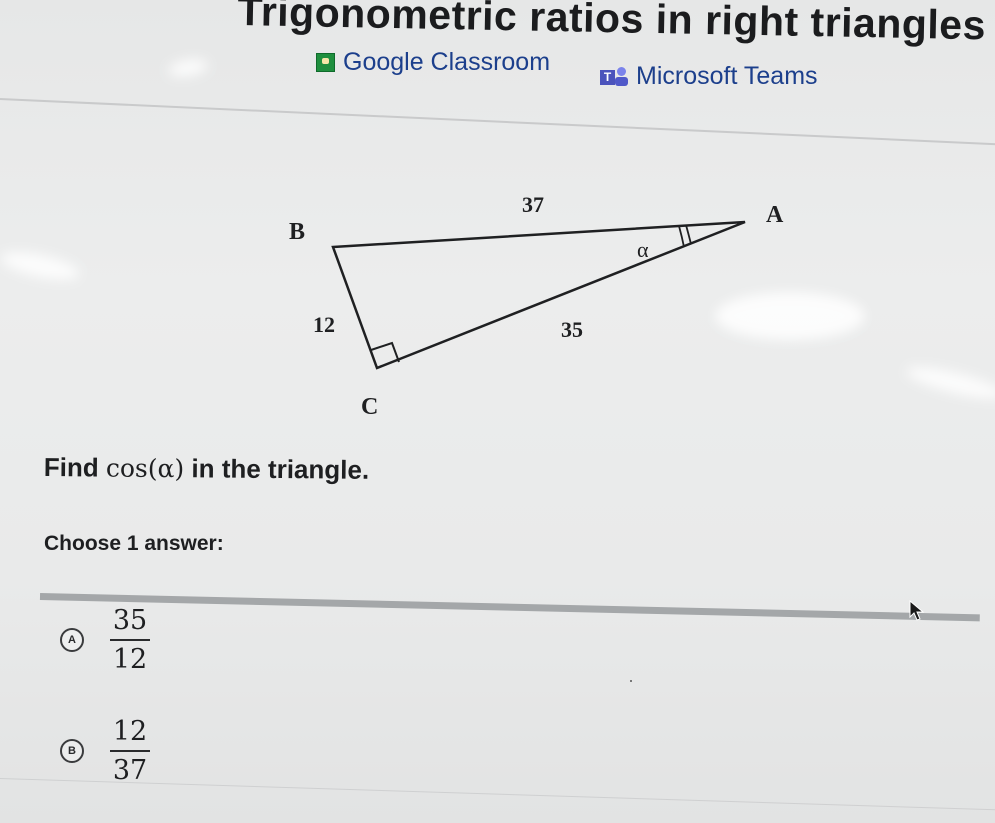  I want to click on triangle-diagram: B A C α 37 12 35, so click(536, 306).